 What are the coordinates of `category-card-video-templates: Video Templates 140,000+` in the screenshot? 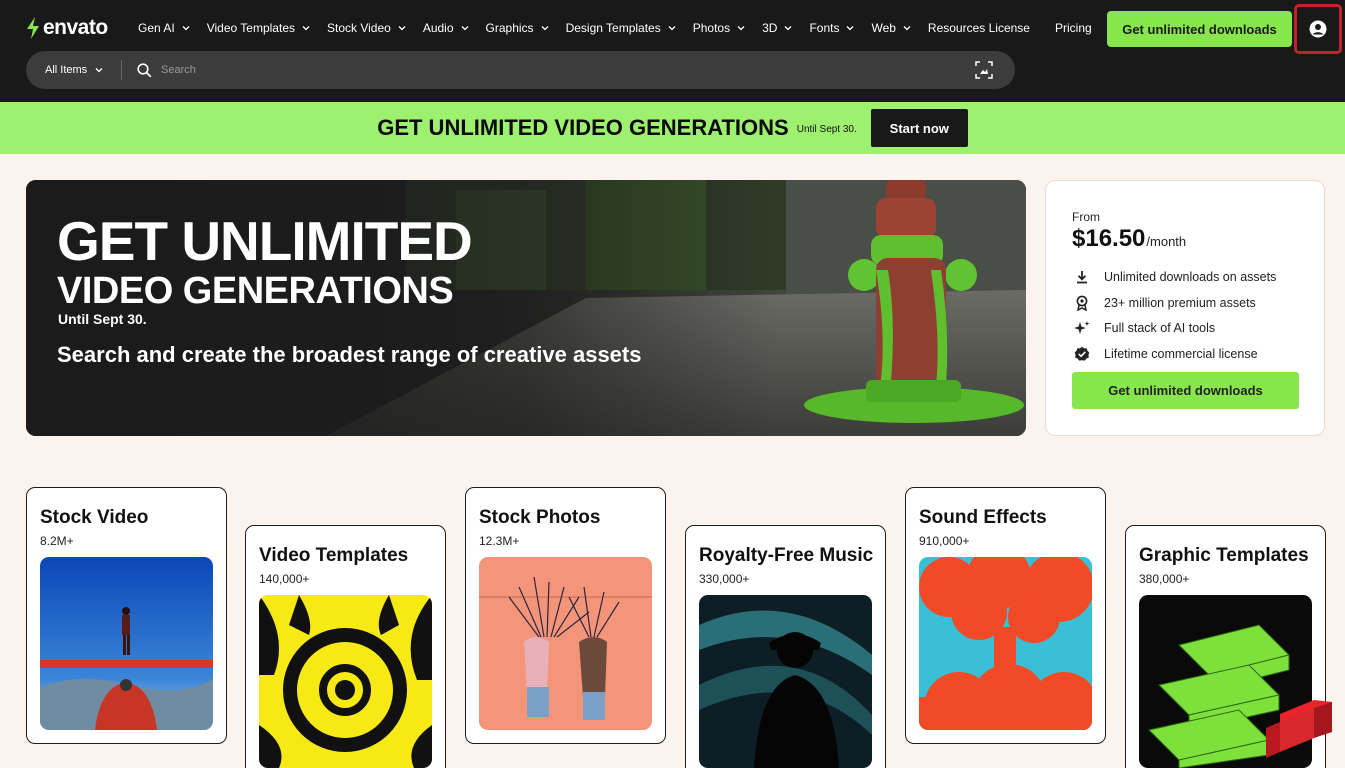 It's located at (345, 646).